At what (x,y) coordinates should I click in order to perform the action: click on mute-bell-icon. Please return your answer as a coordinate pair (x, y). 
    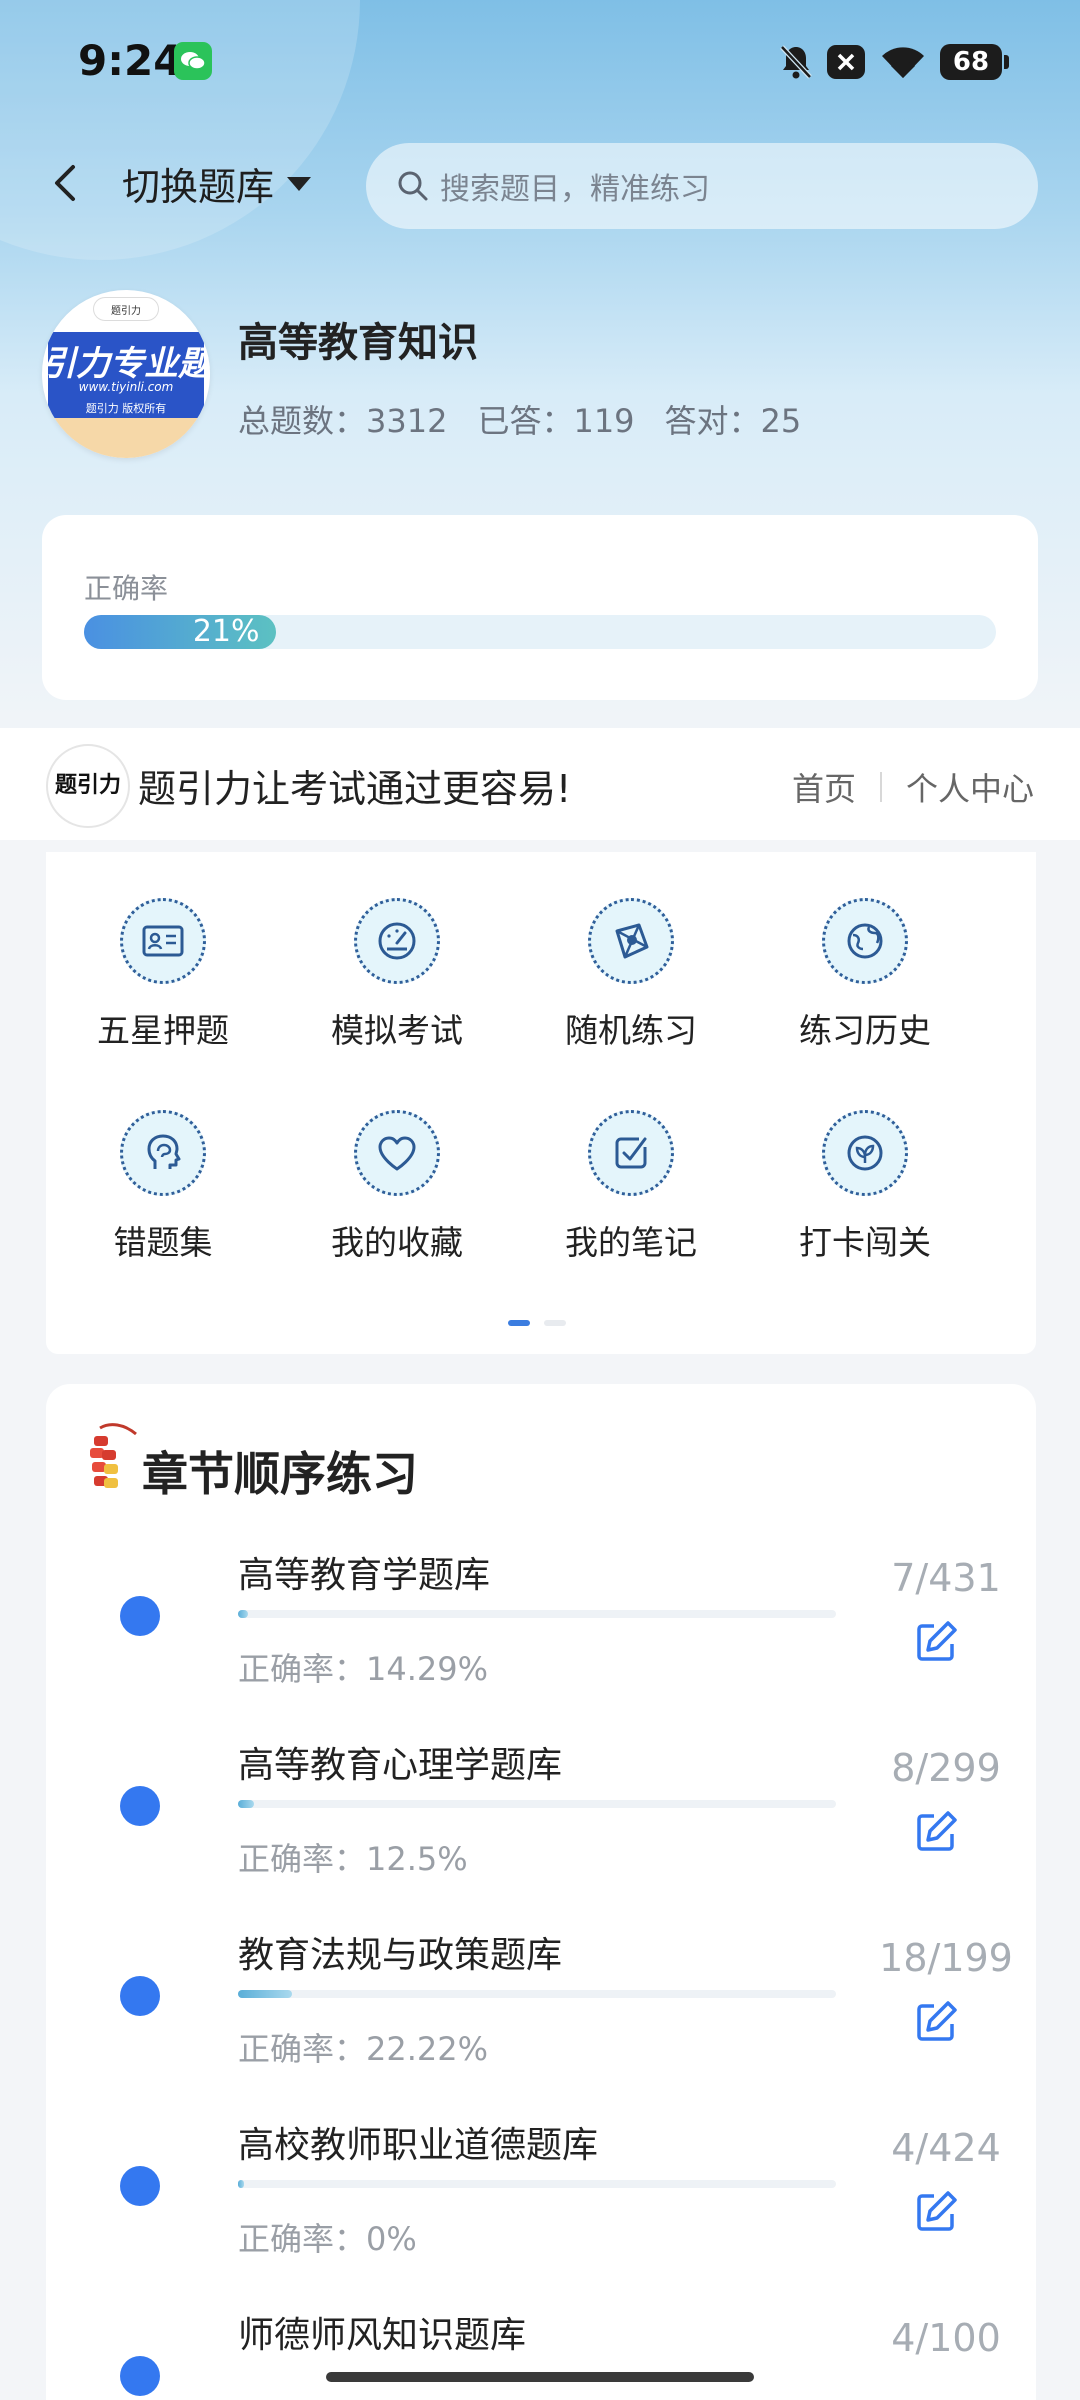
    Looking at the image, I should click on (796, 62).